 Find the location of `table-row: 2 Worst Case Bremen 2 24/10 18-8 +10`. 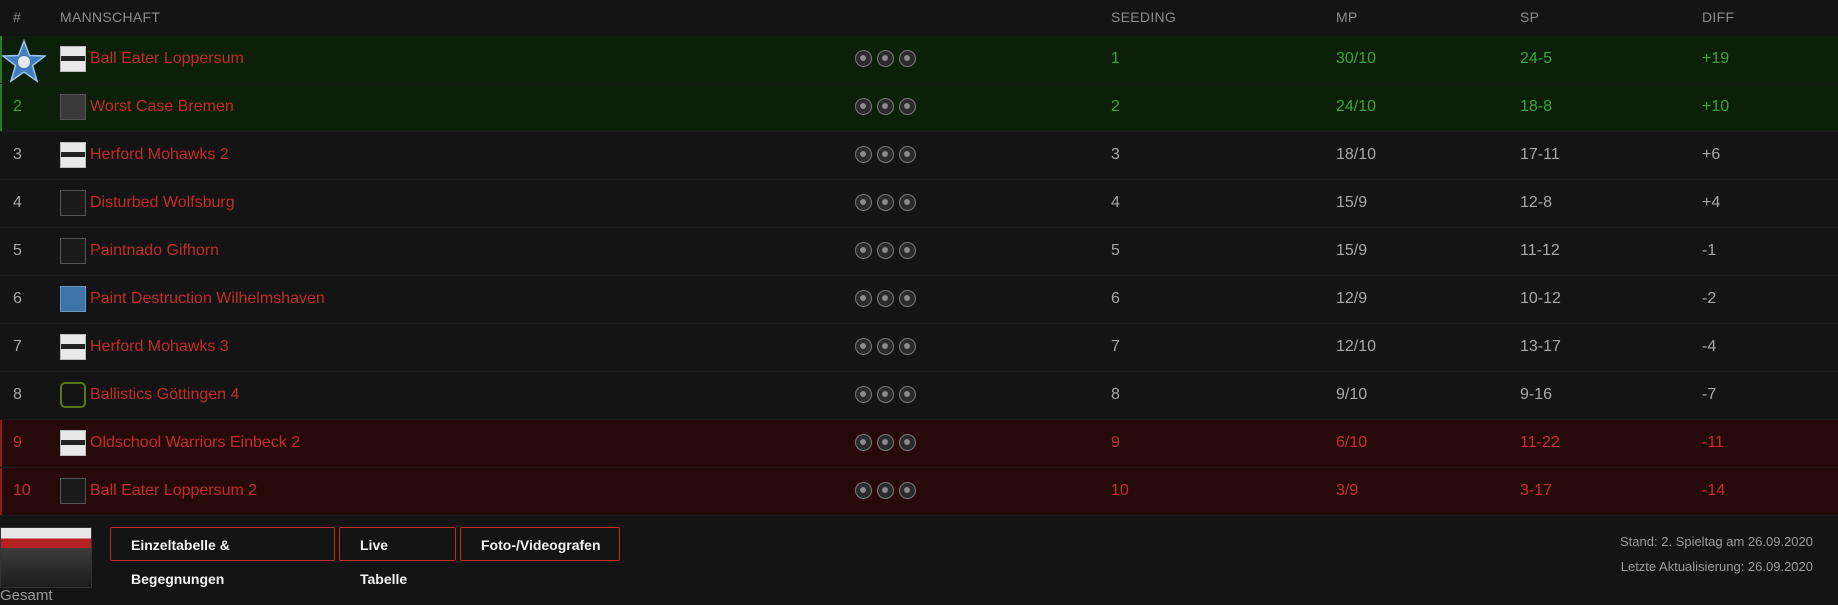

table-row: 2 Worst Case Bremen 2 24/10 18-8 +10 is located at coordinates (919, 108).